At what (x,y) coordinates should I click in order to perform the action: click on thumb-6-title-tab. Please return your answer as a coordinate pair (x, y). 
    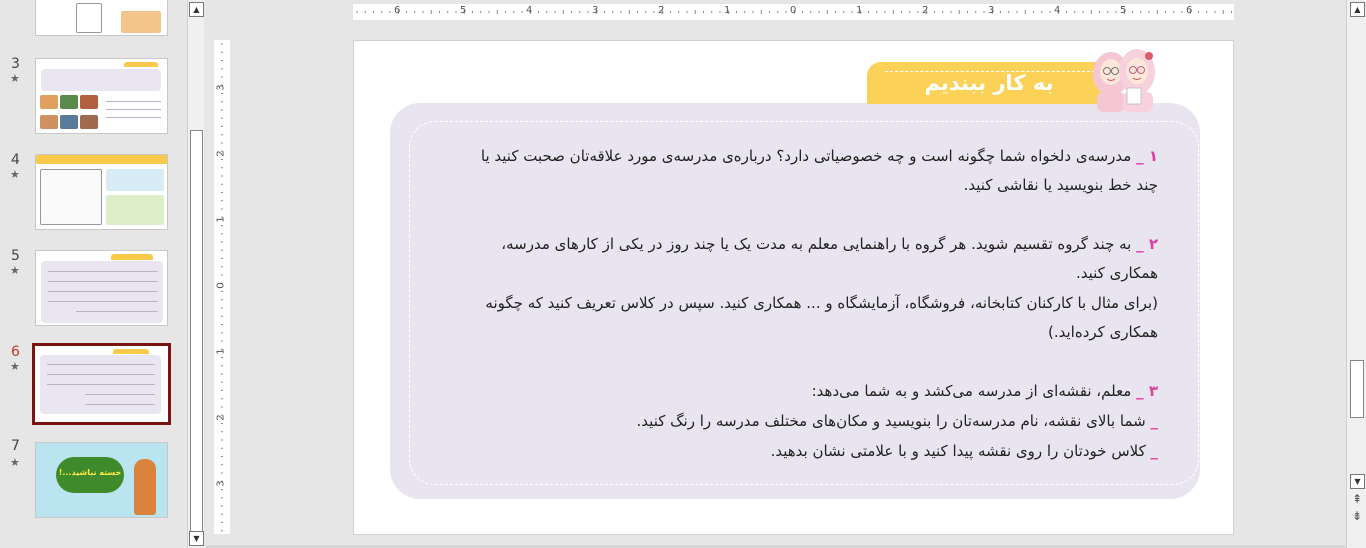
    Looking at the image, I should click on (131, 351).